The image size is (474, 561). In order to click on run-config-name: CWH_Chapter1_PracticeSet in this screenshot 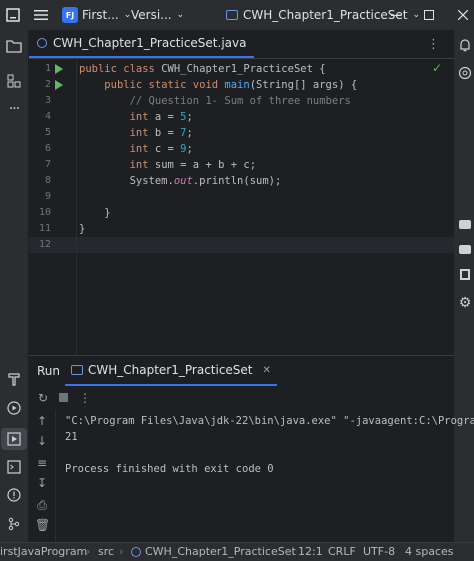, I will do `click(325, 15)`.